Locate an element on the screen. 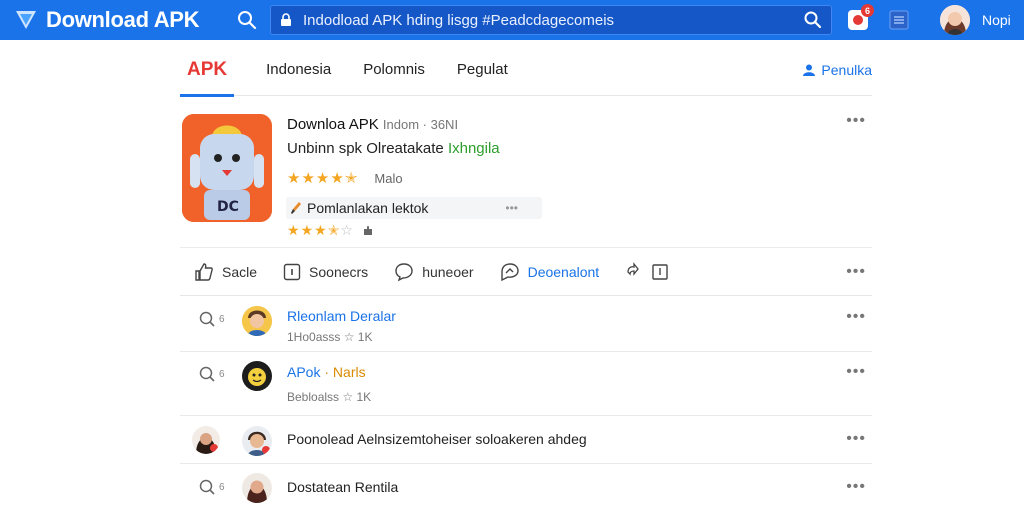 The image size is (1024, 512). search-input is located at coordinates (553, 20).